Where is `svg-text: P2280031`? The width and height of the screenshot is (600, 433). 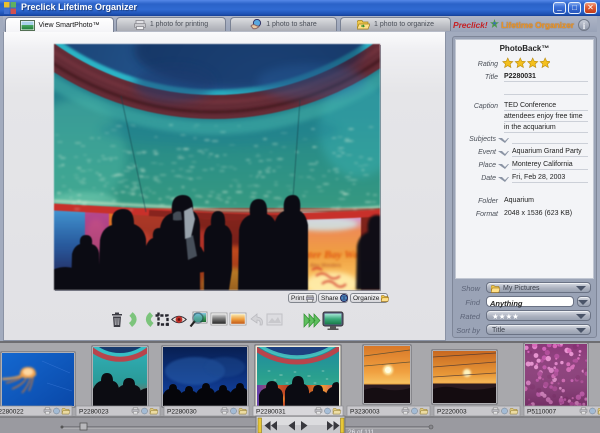 svg-text: P2280031 is located at coordinates (271, 412).